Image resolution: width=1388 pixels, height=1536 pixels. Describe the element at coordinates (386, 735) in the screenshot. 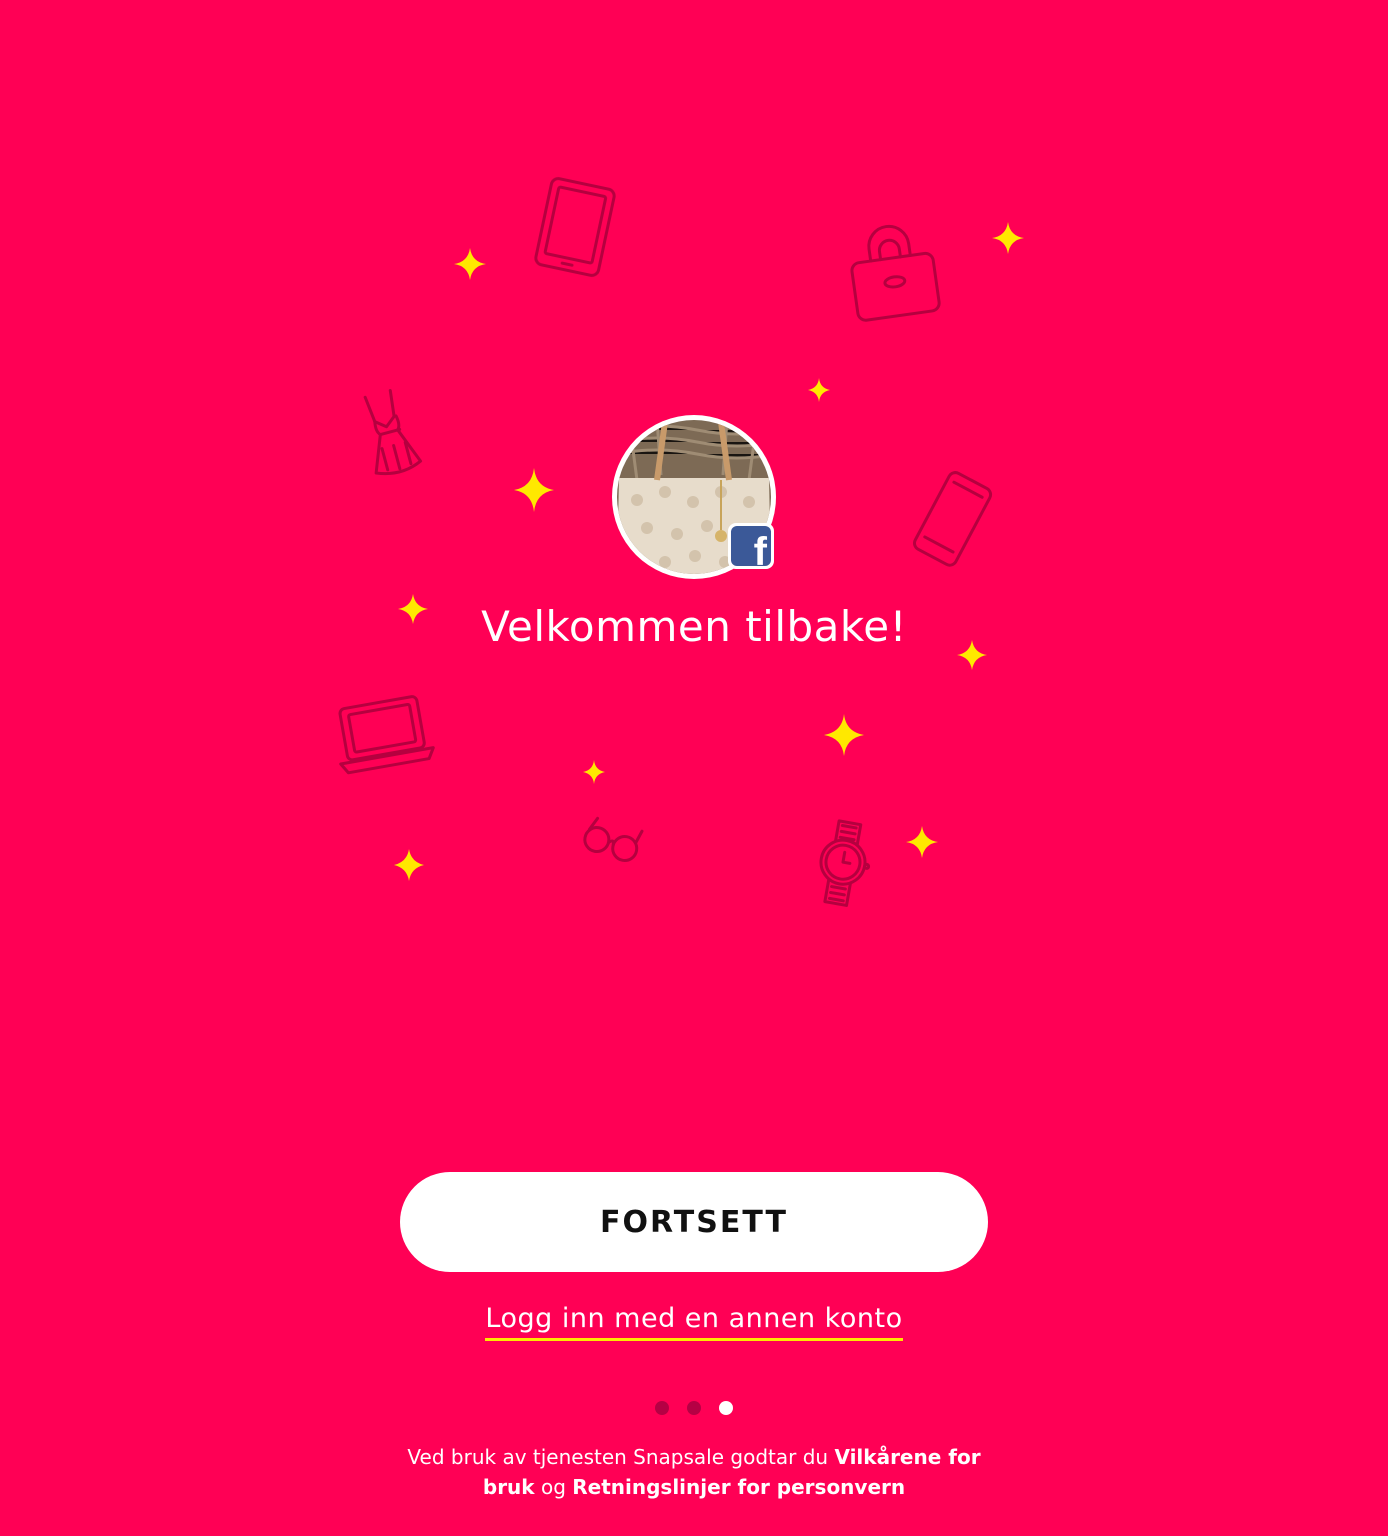

I see `laptop-icon` at that location.